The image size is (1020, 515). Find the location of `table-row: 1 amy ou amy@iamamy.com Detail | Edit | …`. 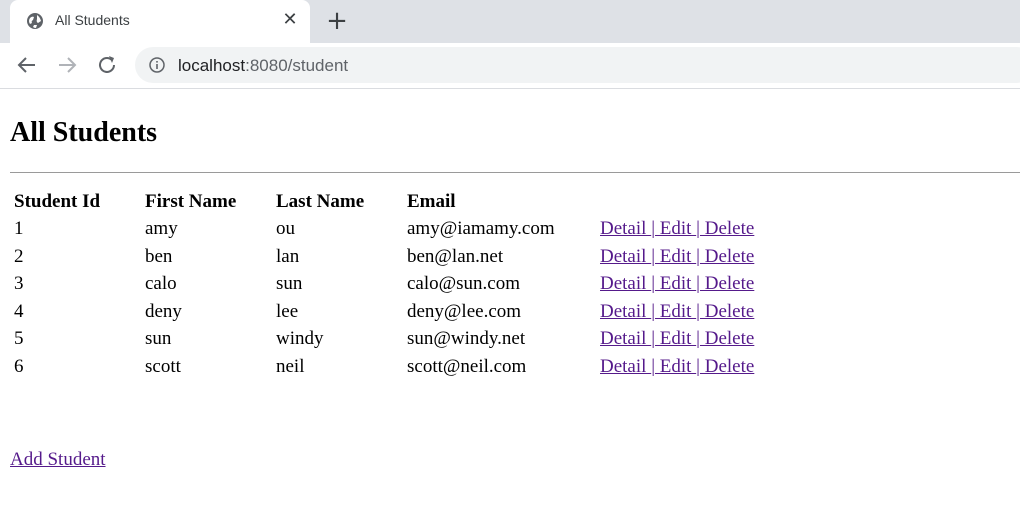

table-row: 1 amy ou amy@iamamy.com Detail | Edit | … is located at coordinates (384, 230).